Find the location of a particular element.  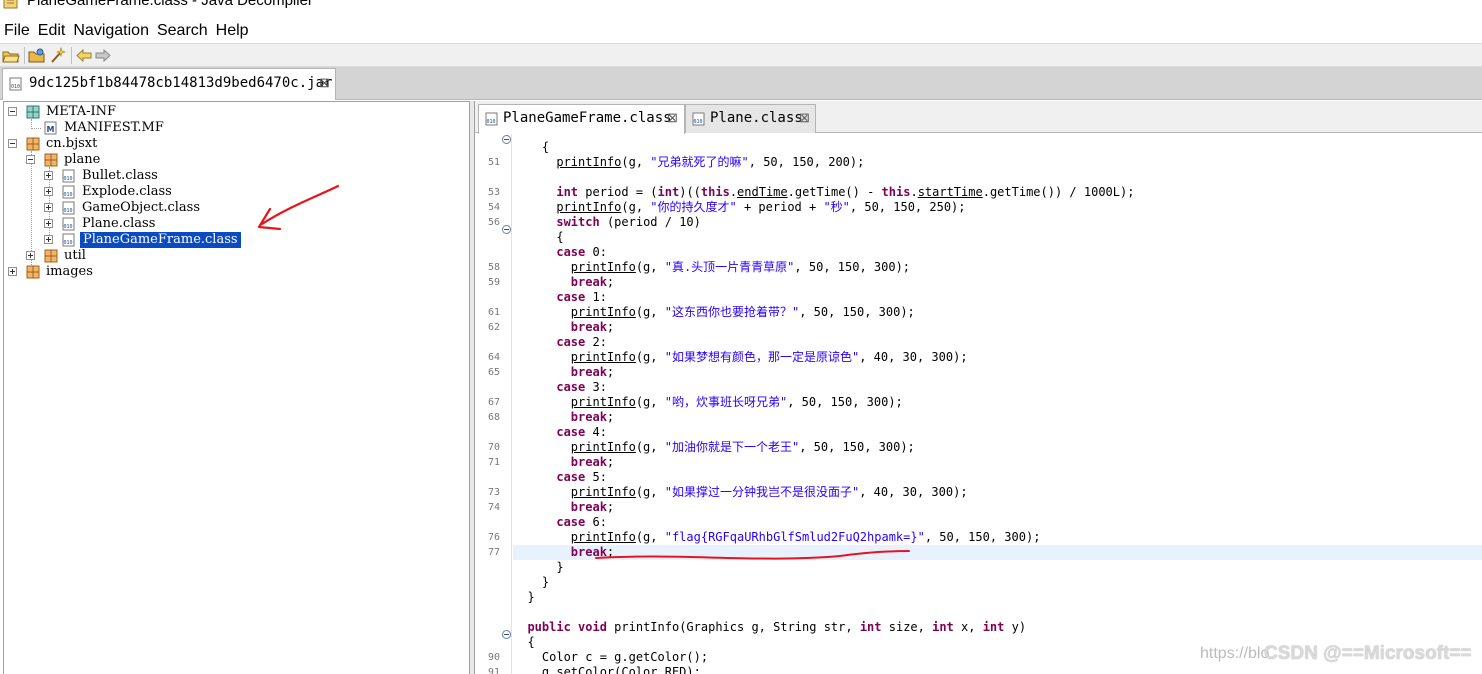

tree-node-gameobject-class: 010 GameObject.class is located at coordinates (194, 208).